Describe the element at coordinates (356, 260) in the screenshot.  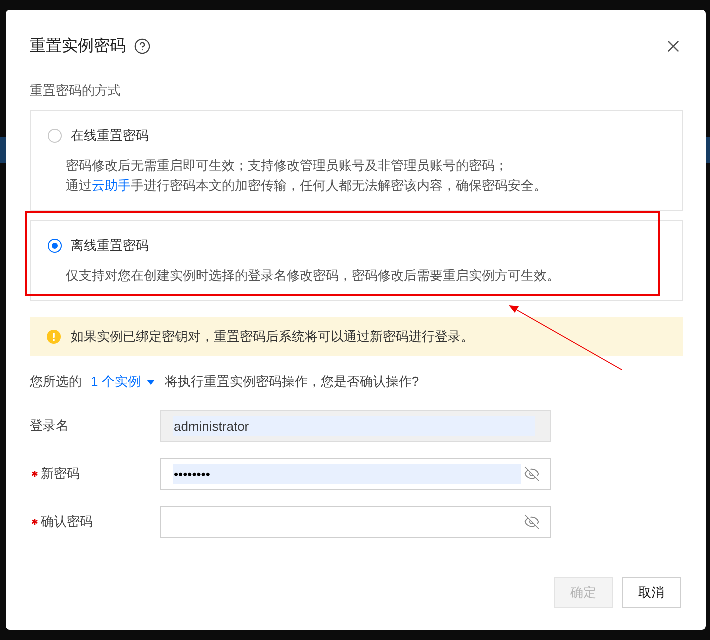
I see `option-card: 离线重置密码 仅支持对您在创建实例时选择的登录名修改密码，密码修改后需要重启实例方可生效。` at that location.